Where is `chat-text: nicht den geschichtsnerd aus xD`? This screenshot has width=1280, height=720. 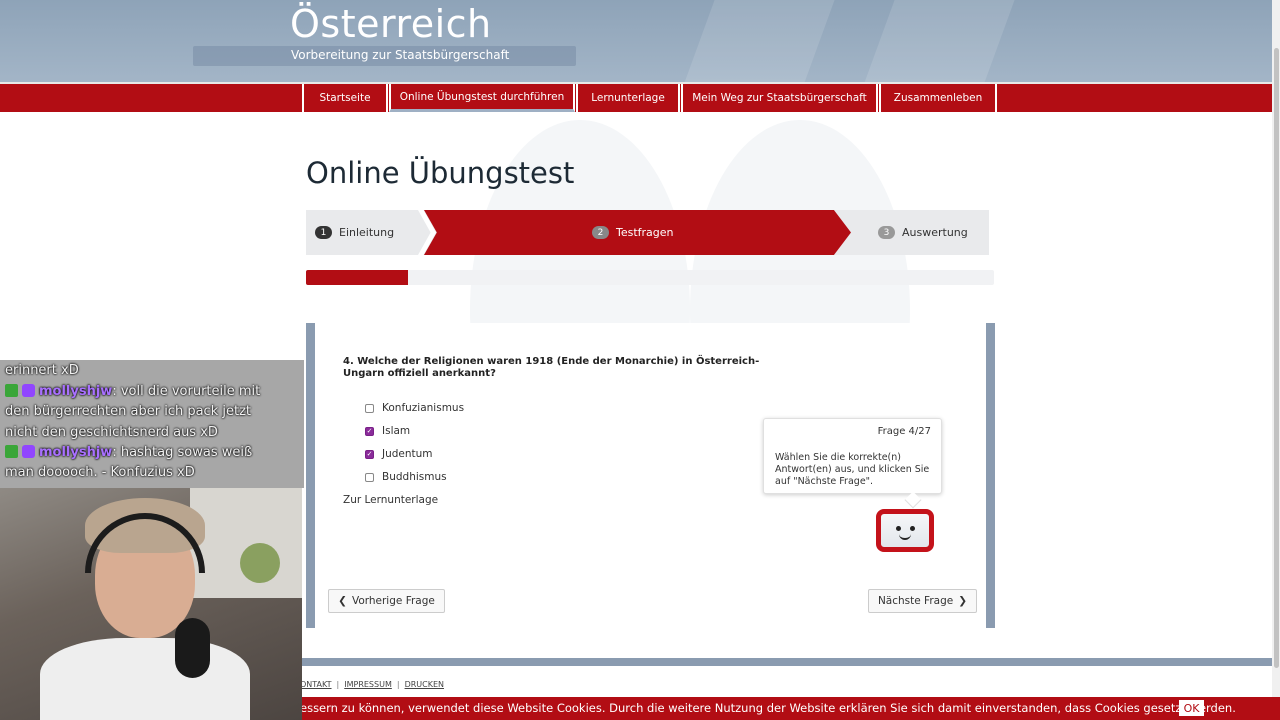 chat-text: nicht den geschichtsnerd aus xD is located at coordinates (111, 432).